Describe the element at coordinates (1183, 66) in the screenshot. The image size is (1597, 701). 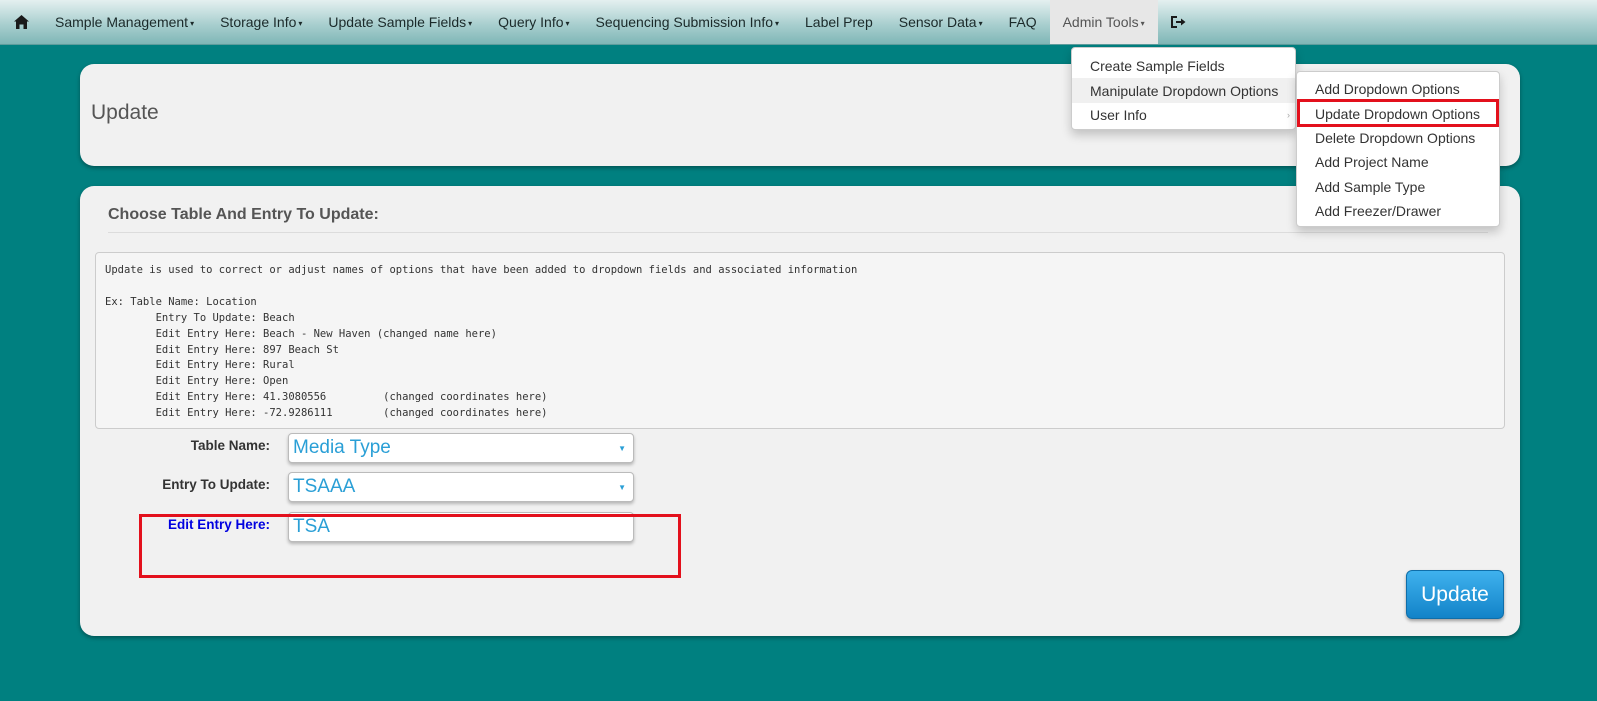
I see `menu-item-create-sample-fields: Create Sample Fields` at that location.